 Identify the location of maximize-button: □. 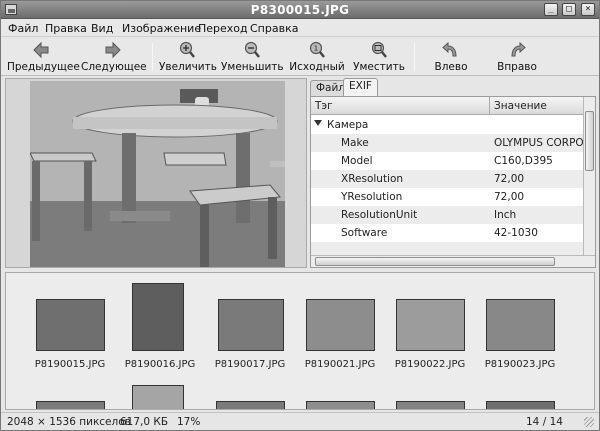
(569, 9).